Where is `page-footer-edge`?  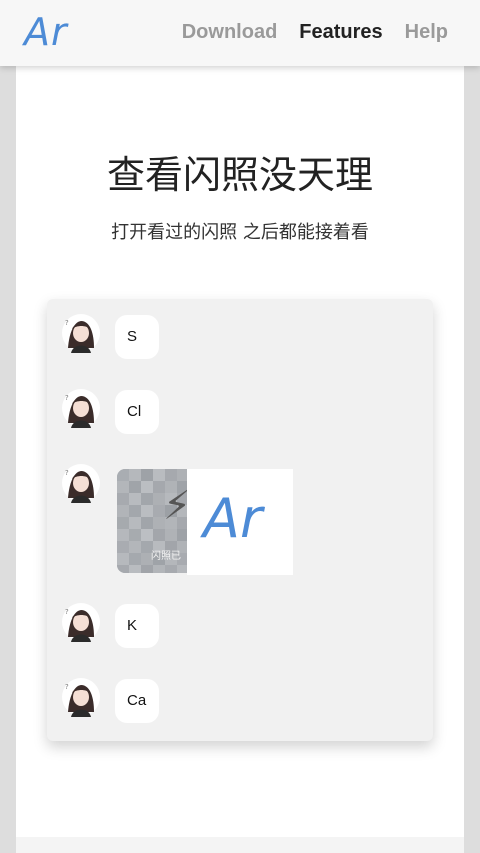 page-footer-edge is located at coordinates (240, 845).